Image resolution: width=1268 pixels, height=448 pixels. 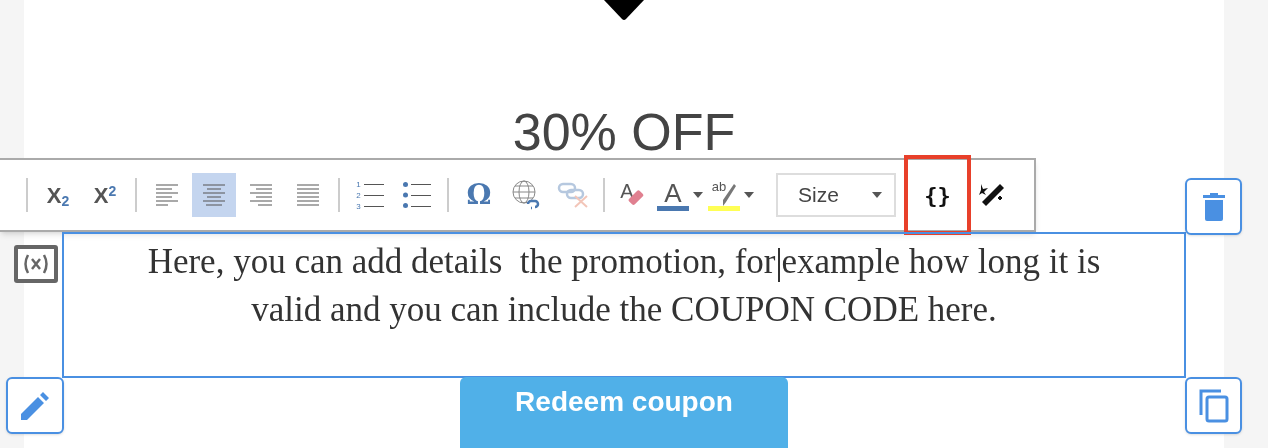 I want to click on highlight-button: ab, so click(x=731, y=195).